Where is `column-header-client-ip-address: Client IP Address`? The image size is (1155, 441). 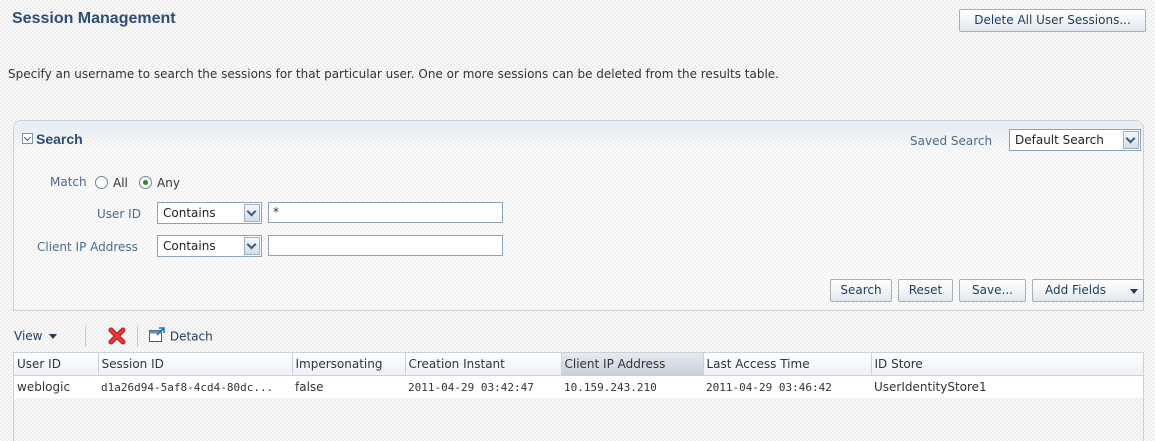 column-header-client-ip-address: Client IP Address is located at coordinates (632, 364).